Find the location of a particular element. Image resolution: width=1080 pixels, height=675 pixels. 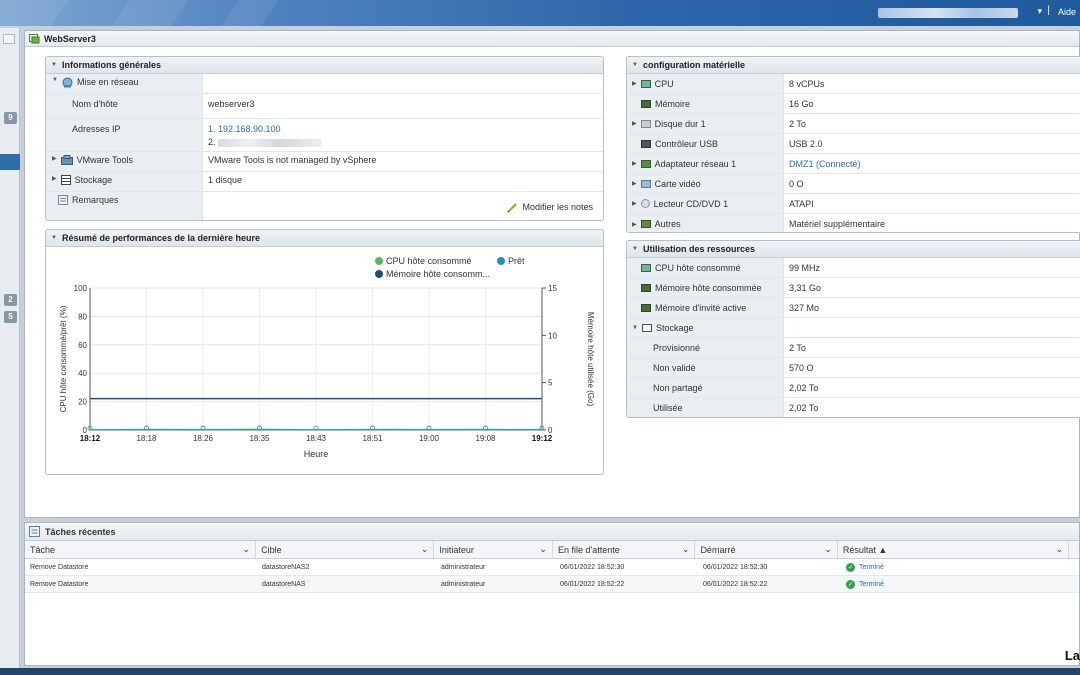

hw-row-usb: Contrôleur USB USB 2.0 is located at coordinates (853, 144).